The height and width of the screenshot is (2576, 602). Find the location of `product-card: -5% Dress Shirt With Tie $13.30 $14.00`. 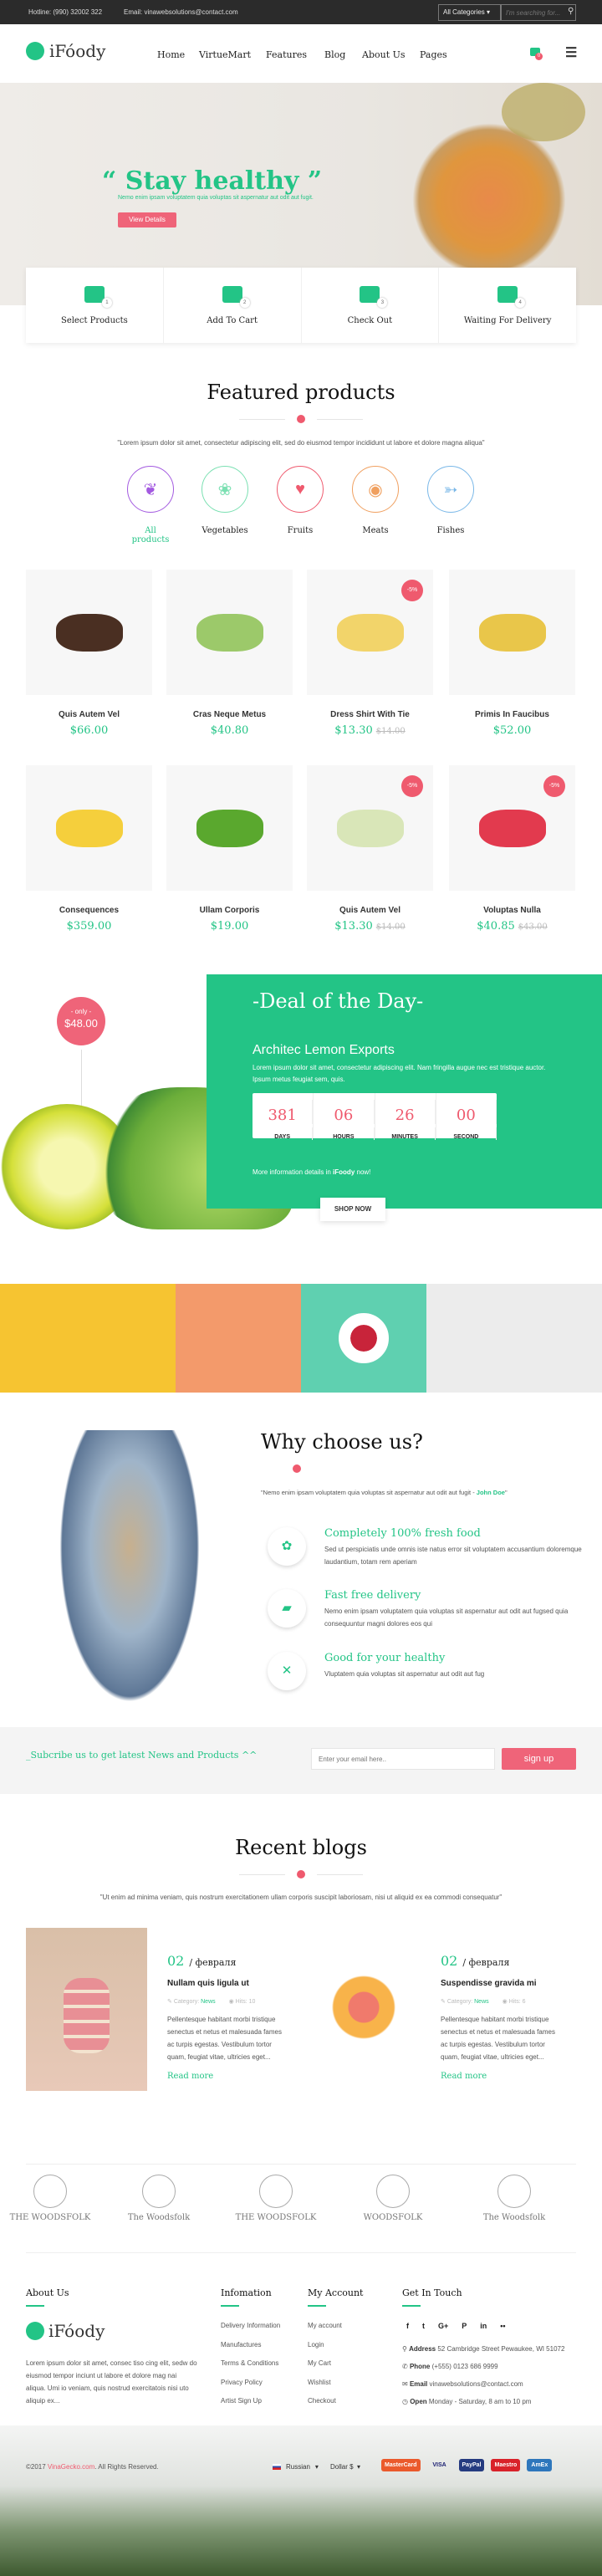

product-card: -5% Dress Shirt With Tie $13.30 $14.00 is located at coordinates (370, 653).